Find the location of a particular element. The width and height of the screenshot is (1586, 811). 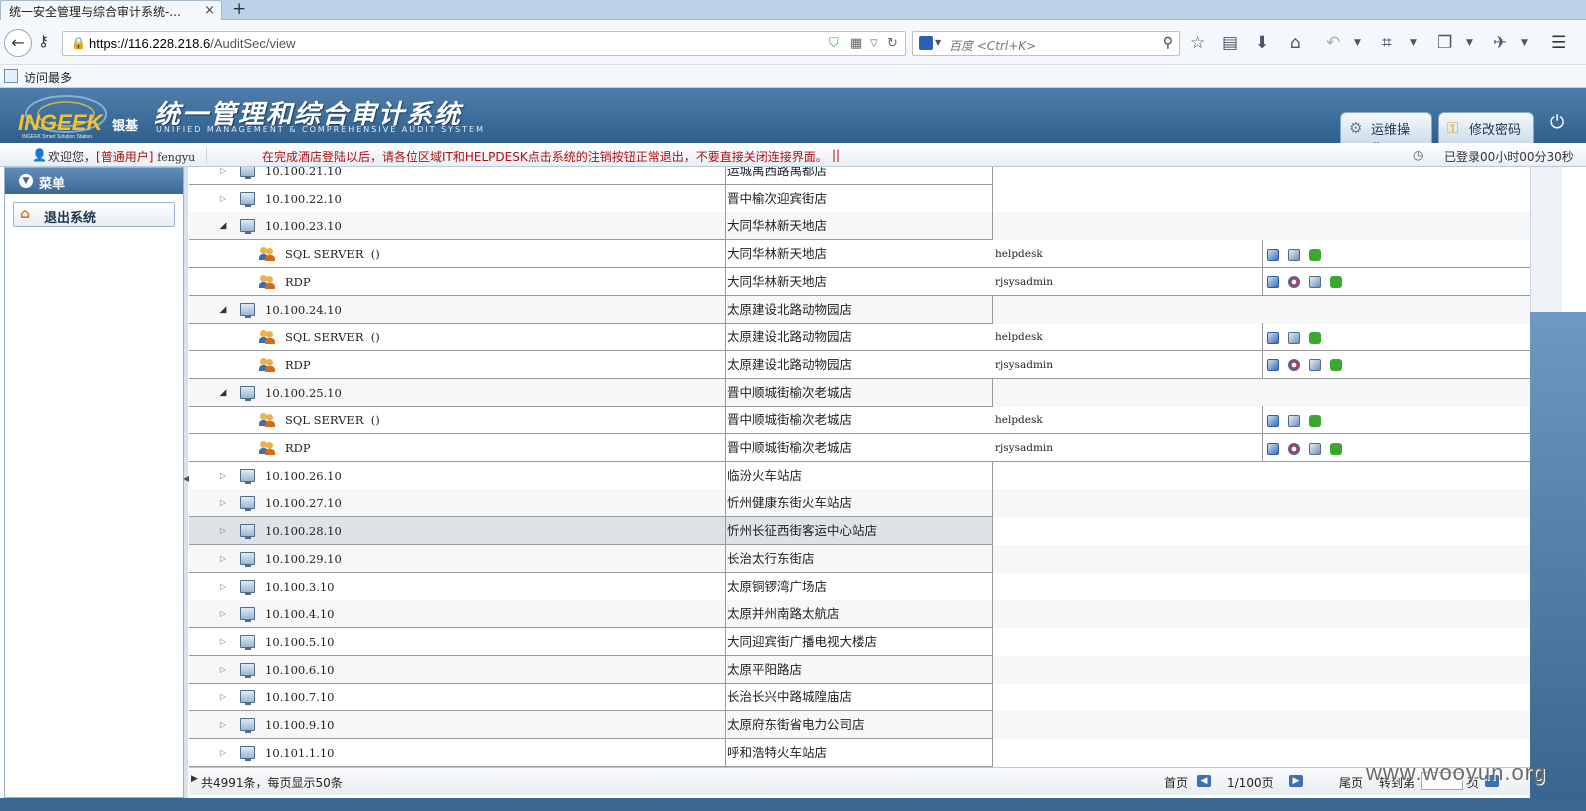

host-ip: 10.100.25.10 is located at coordinates (303, 392).